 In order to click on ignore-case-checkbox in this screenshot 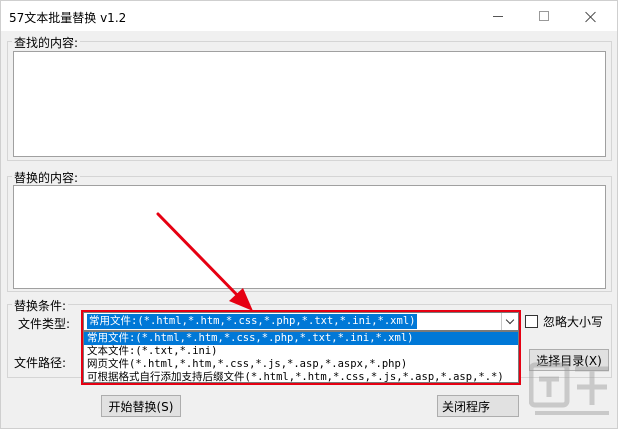, I will do `click(531, 321)`.